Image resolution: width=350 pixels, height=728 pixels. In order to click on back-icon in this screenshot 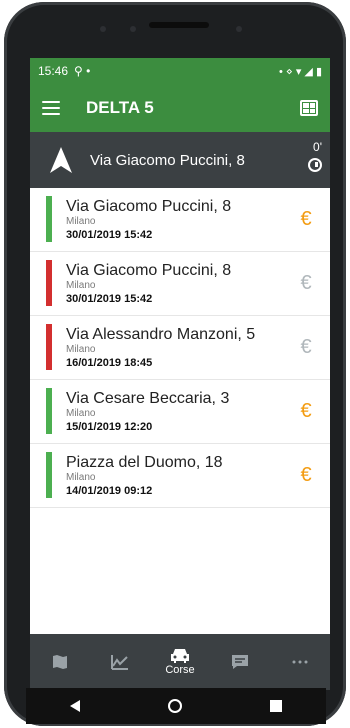, I will do `click(75, 706)`.